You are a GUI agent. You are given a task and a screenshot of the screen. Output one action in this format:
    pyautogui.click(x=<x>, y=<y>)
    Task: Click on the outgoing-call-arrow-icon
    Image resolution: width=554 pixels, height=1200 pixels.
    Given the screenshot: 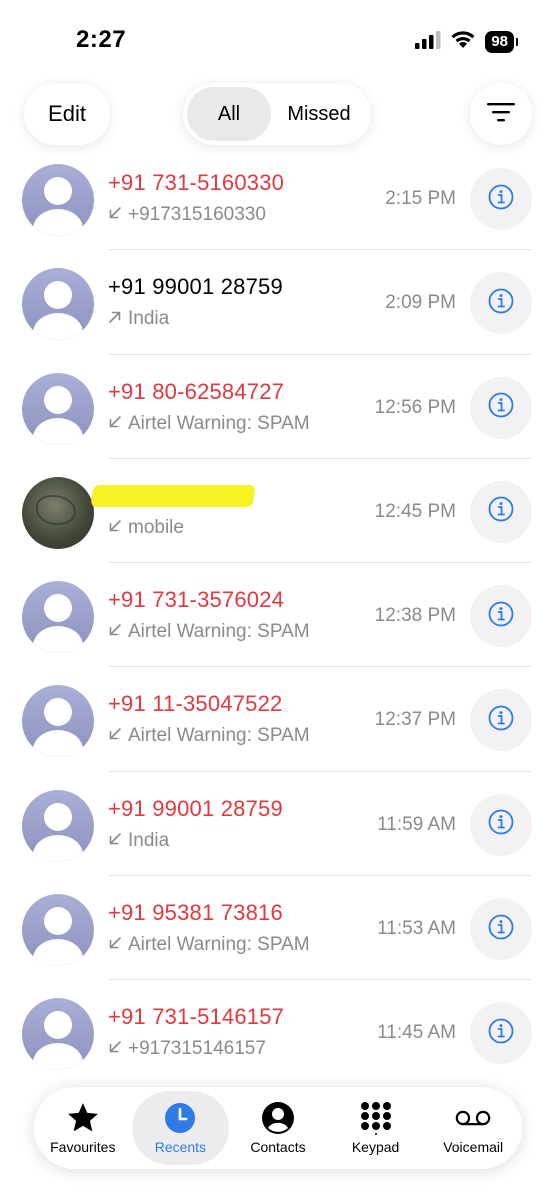 What is the action you would take?
    pyautogui.click(x=115, y=318)
    